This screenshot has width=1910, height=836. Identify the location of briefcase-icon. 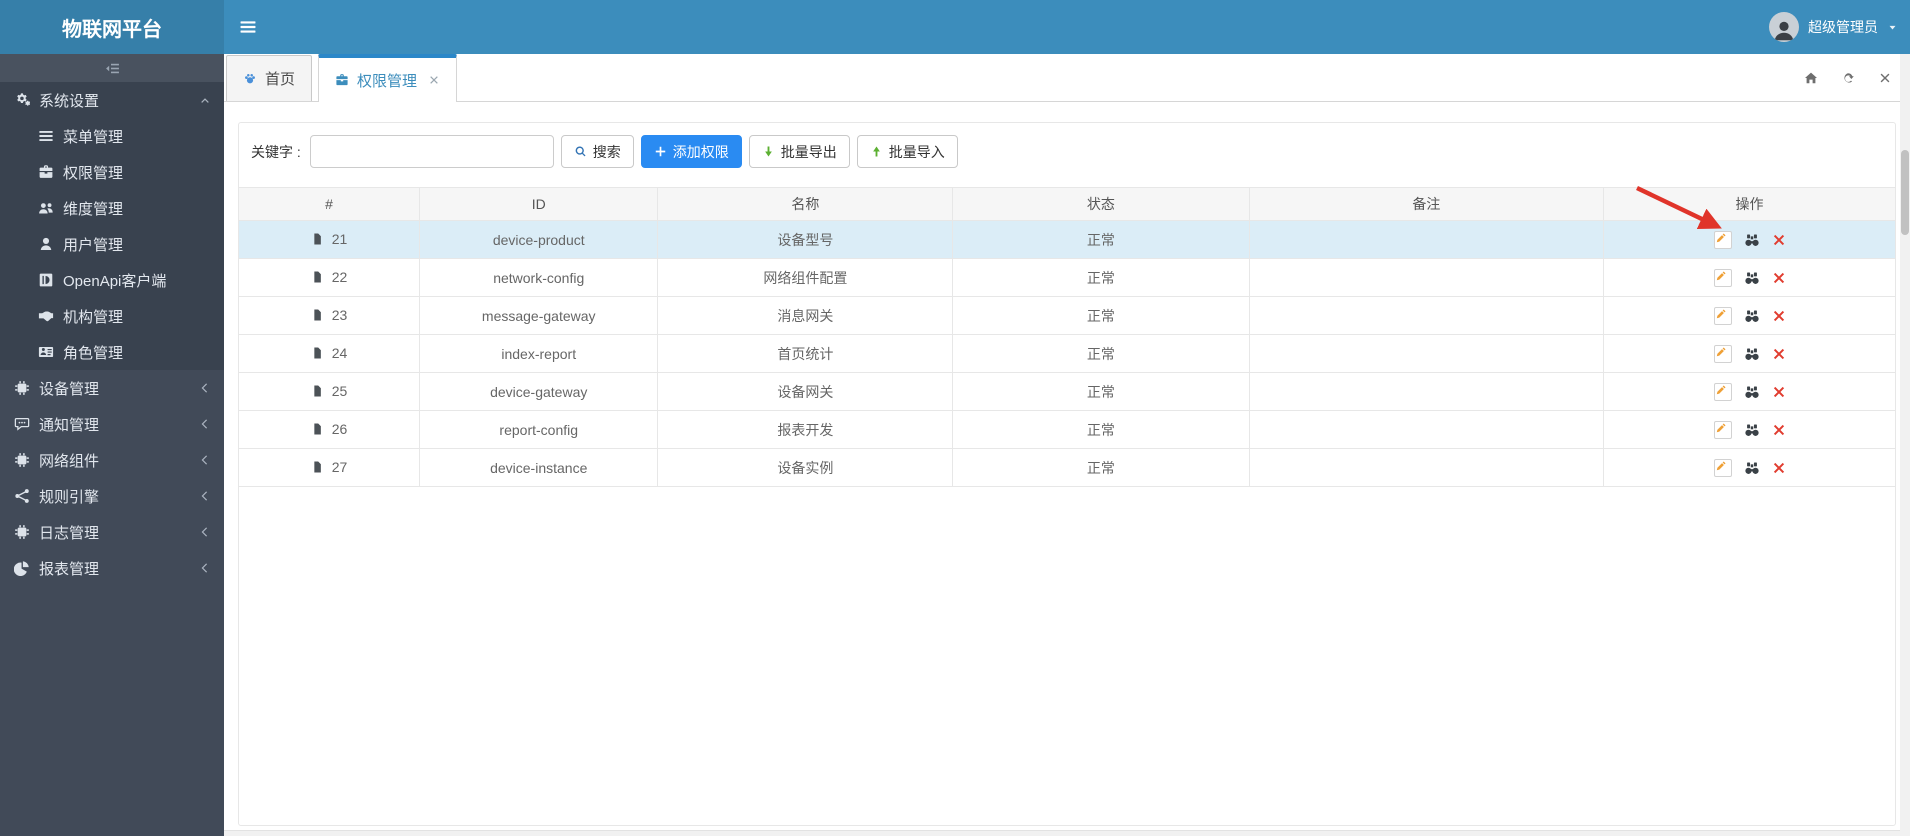
(342, 80).